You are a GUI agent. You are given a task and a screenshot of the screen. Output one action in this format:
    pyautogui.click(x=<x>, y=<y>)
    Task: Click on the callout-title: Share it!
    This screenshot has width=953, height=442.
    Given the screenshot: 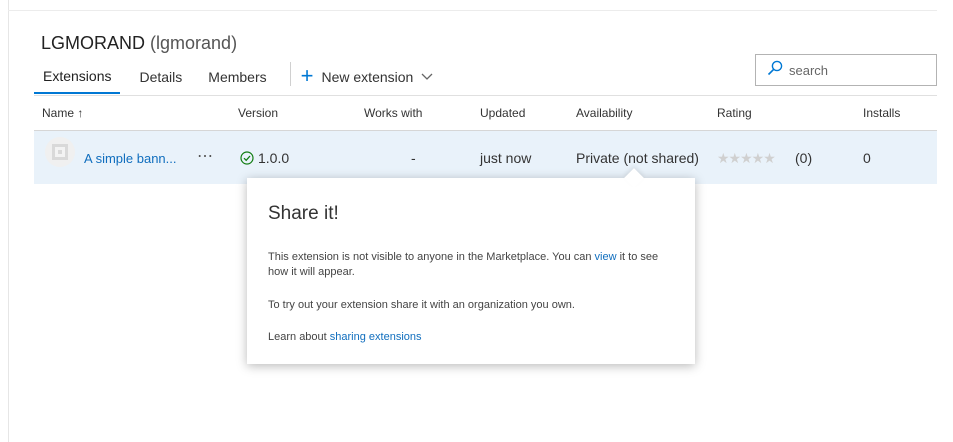 What is the action you would take?
    pyautogui.click(x=303, y=213)
    